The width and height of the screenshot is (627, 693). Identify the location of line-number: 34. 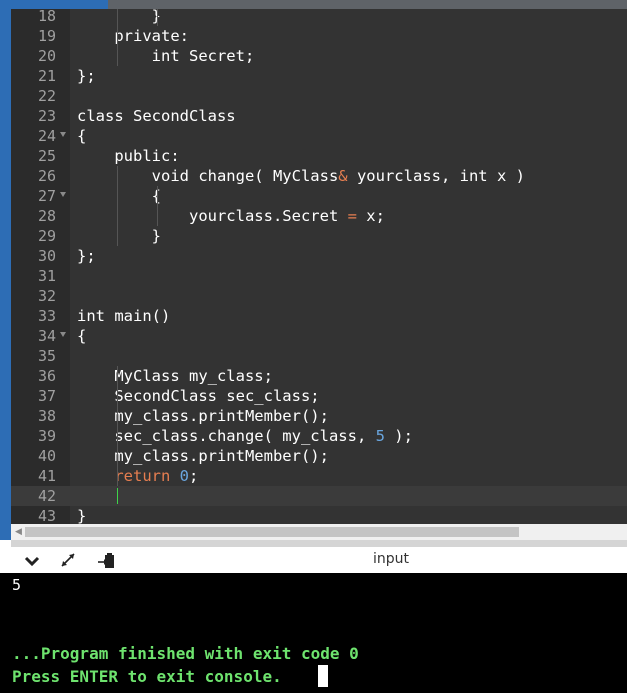
(46, 336).